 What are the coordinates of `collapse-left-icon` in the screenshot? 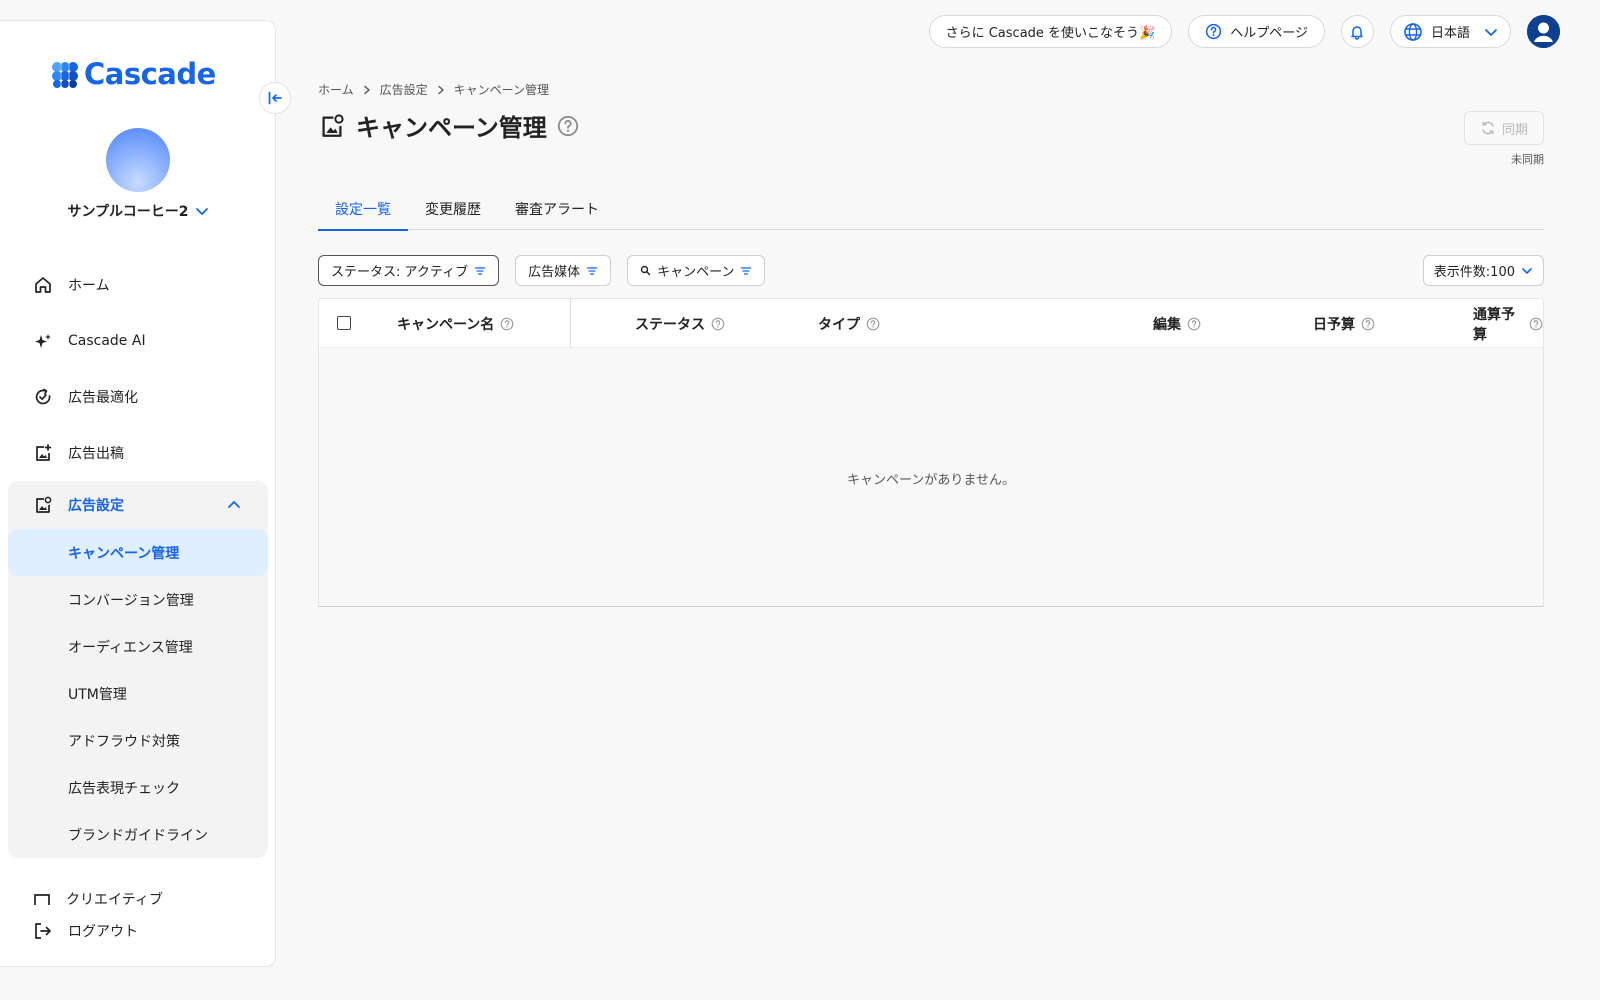 It's located at (275, 98).